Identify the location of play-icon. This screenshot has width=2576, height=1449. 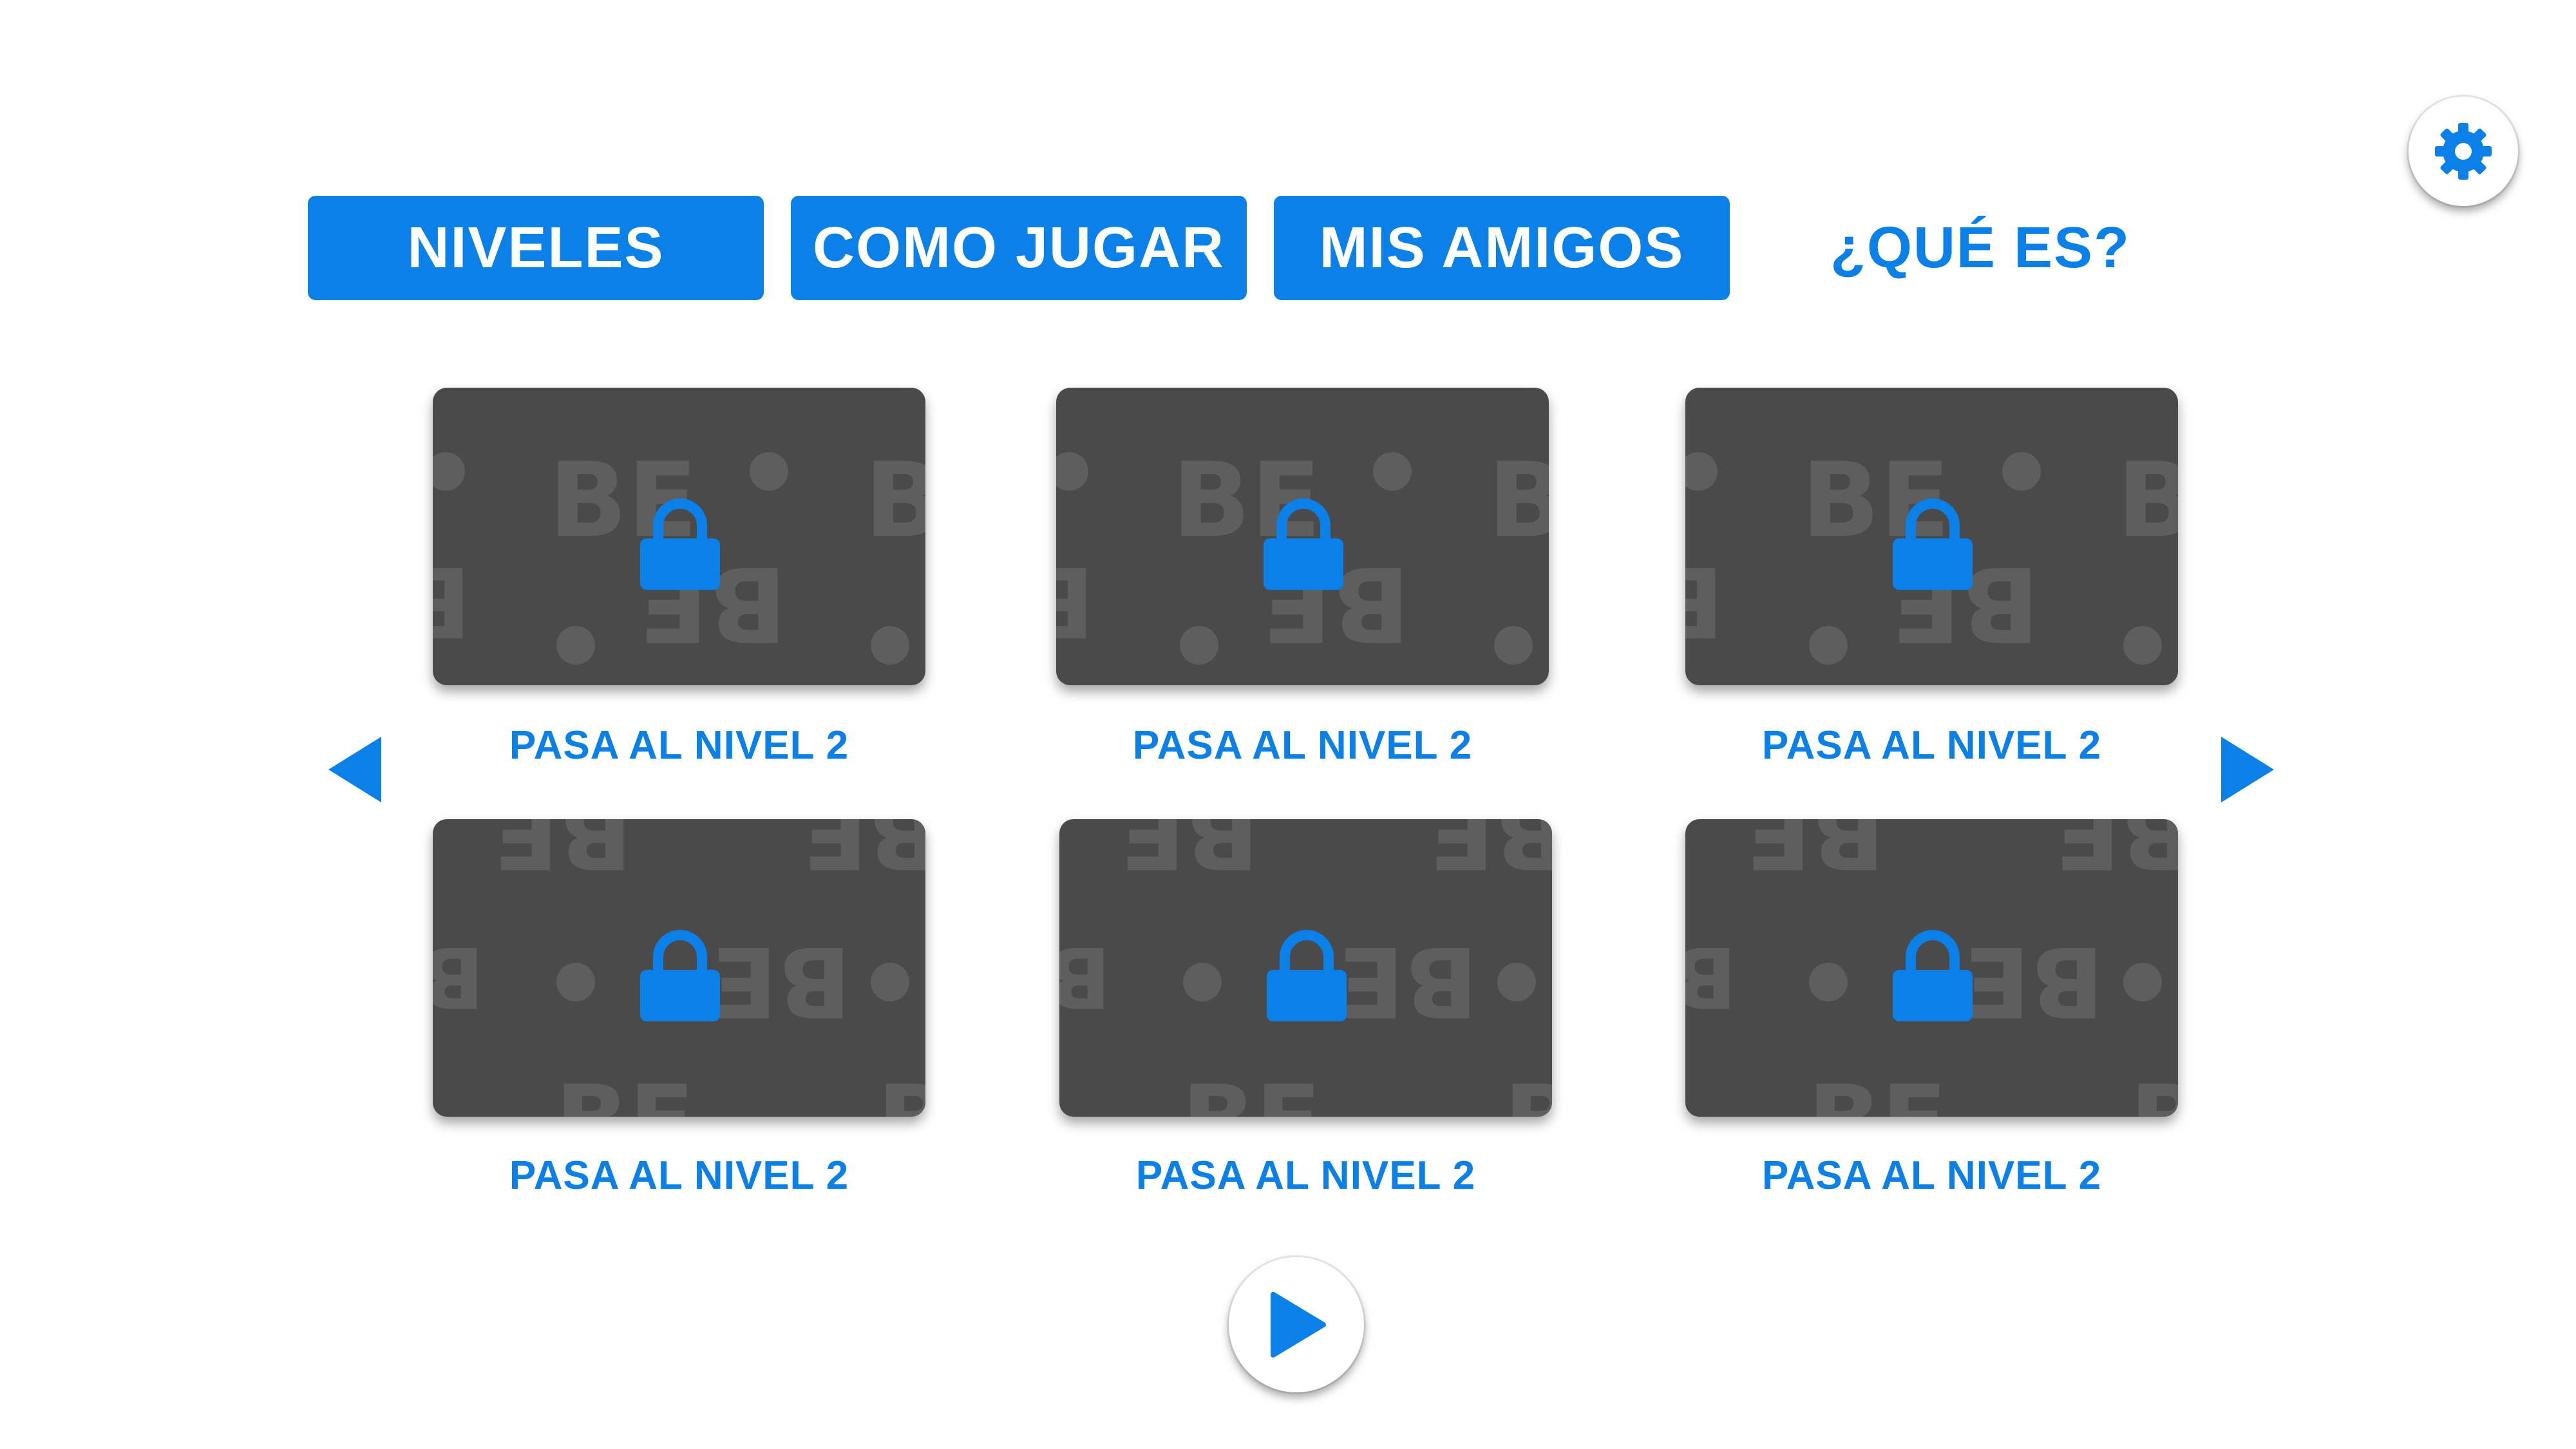
(1298, 1325).